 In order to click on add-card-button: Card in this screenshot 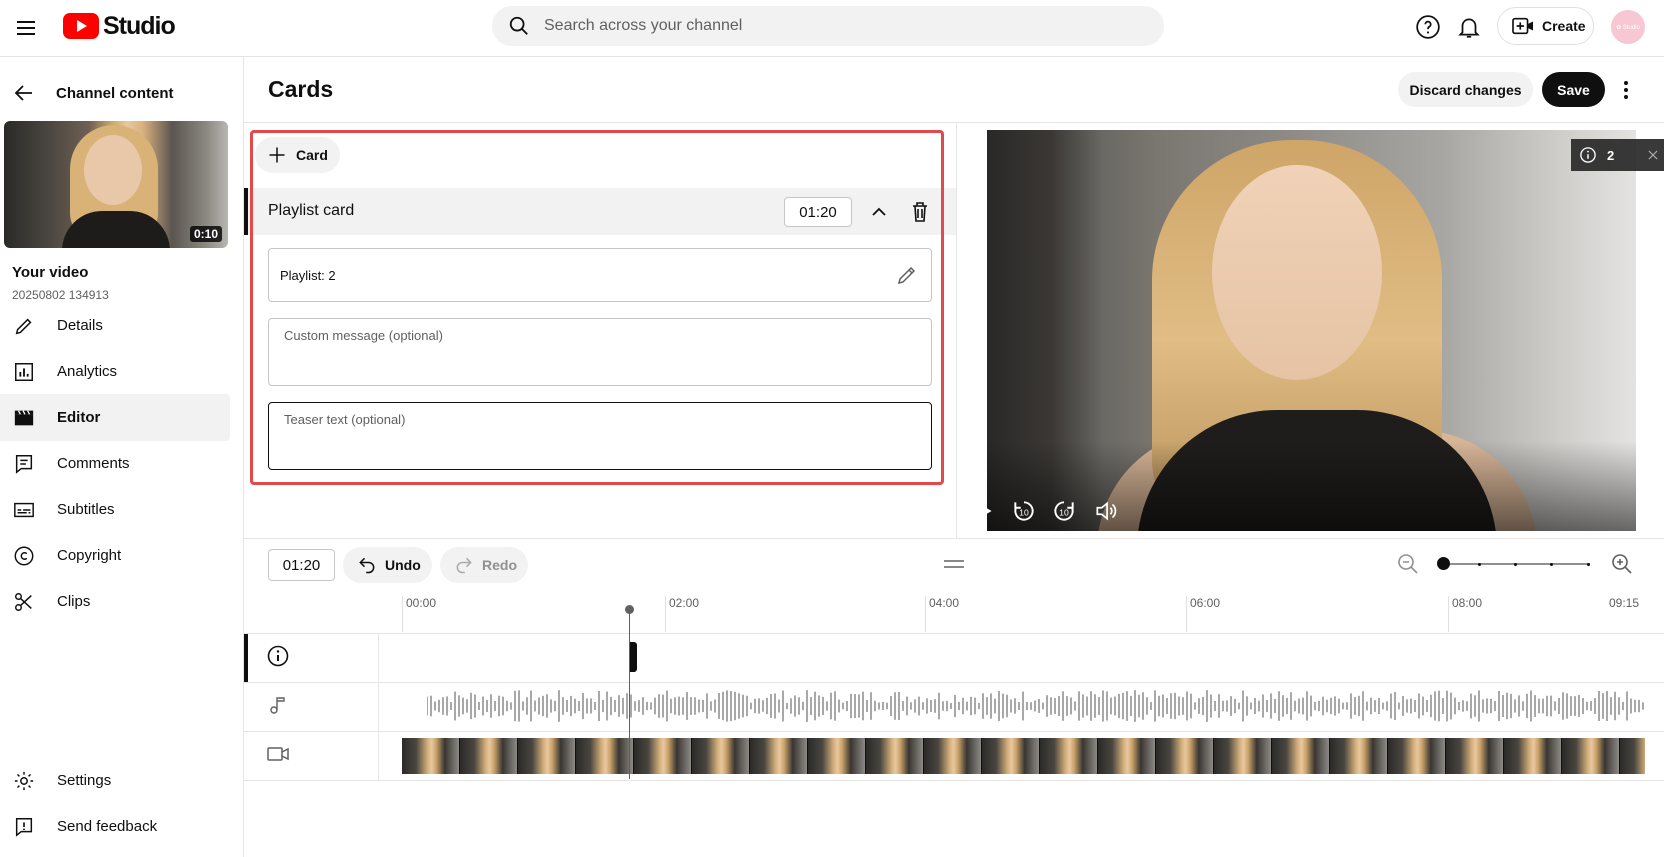, I will do `click(297, 155)`.